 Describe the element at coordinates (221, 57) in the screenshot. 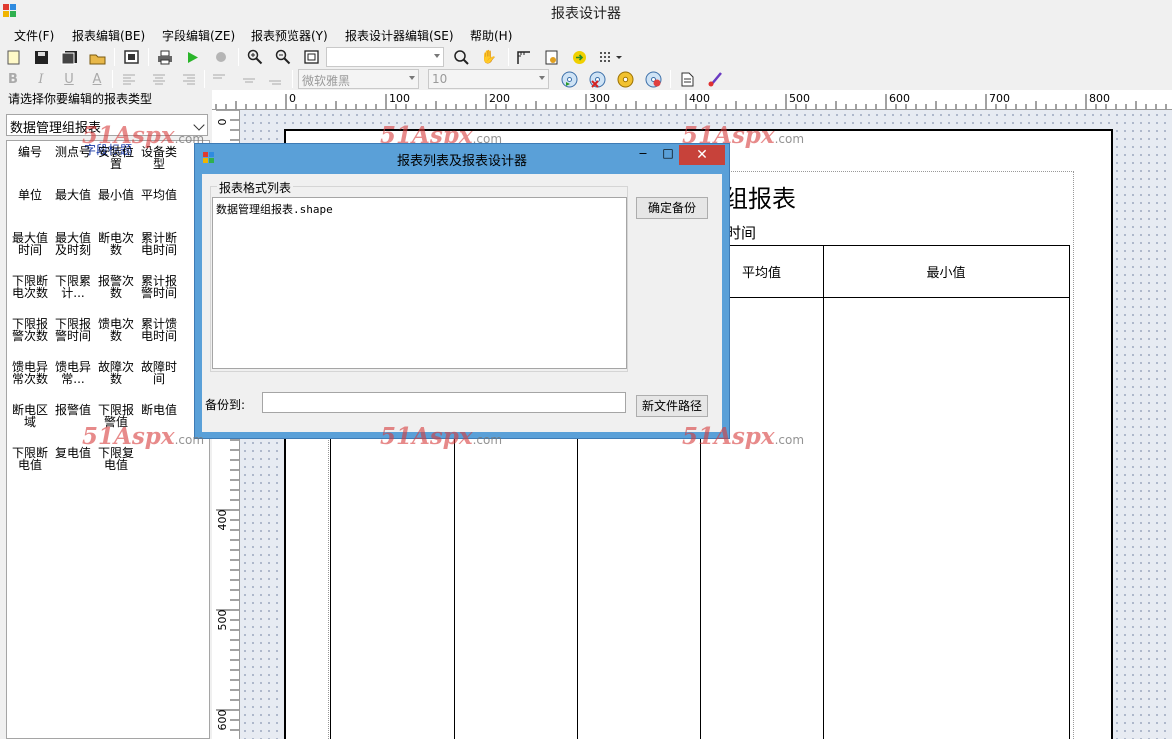

I see `stop-icon` at that location.